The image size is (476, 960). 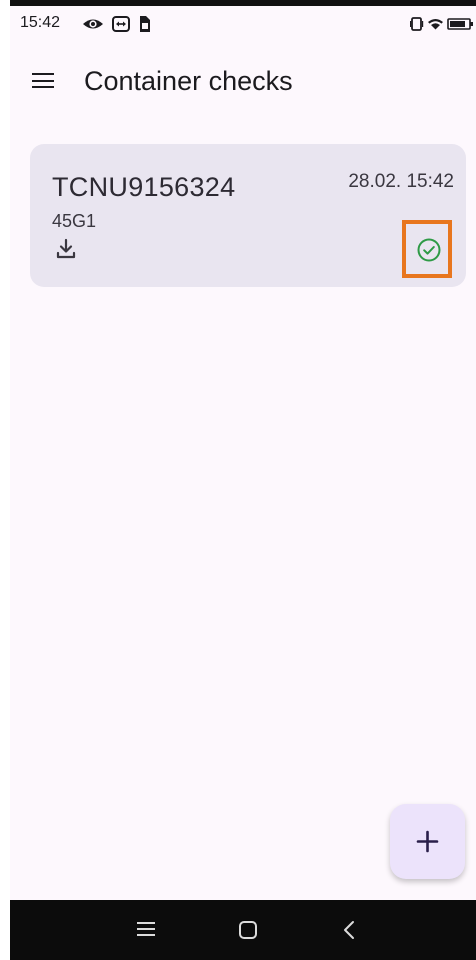 I want to click on recents-icon, so click(x=146, y=929).